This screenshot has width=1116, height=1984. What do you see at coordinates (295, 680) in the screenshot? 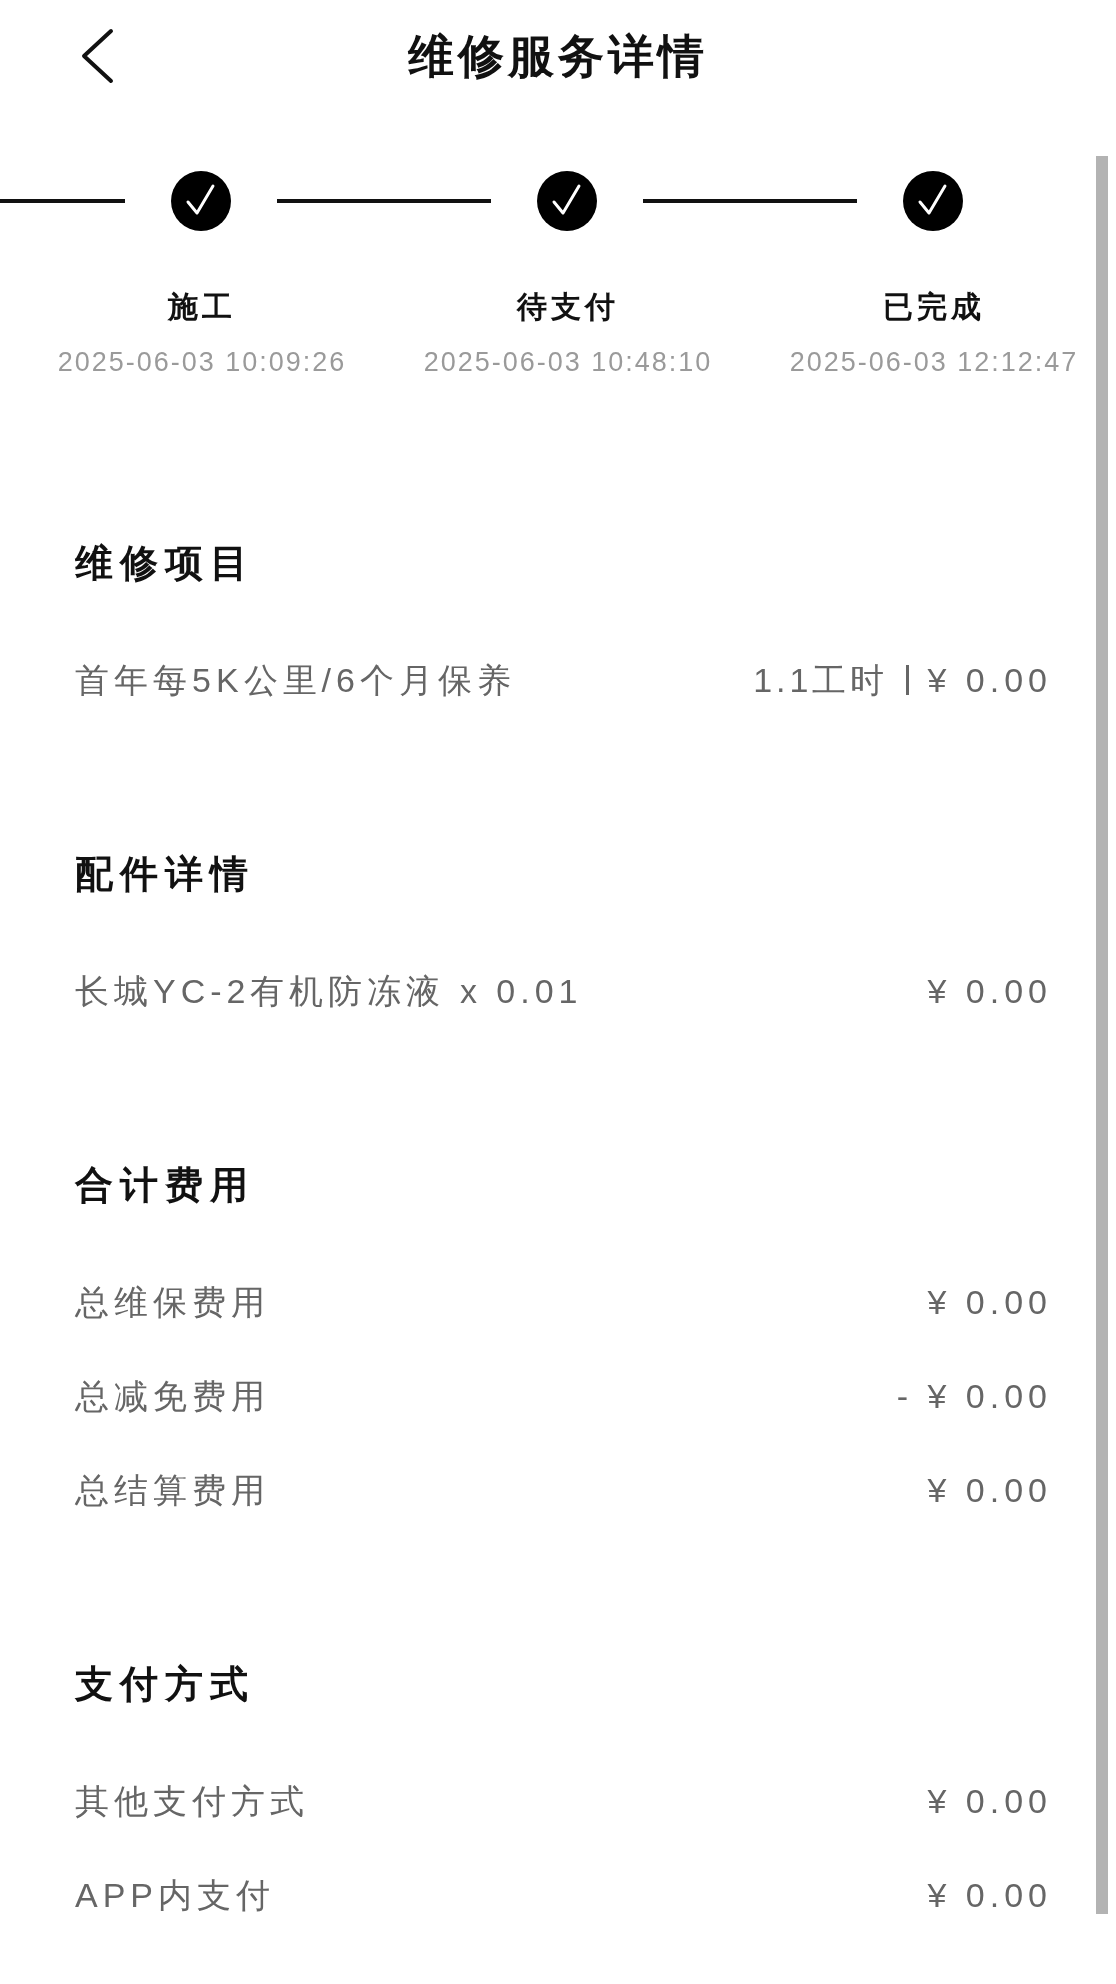
I see `item-label: 首年每5K公里/6个月保养` at bounding box center [295, 680].